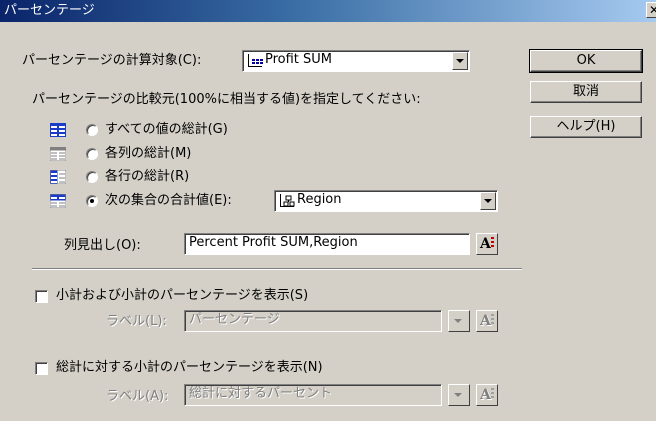  What do you see at coordinates (58, 177) in the screenshot?
I see `row-total-grid-icon` at bounding box center [58, 177].